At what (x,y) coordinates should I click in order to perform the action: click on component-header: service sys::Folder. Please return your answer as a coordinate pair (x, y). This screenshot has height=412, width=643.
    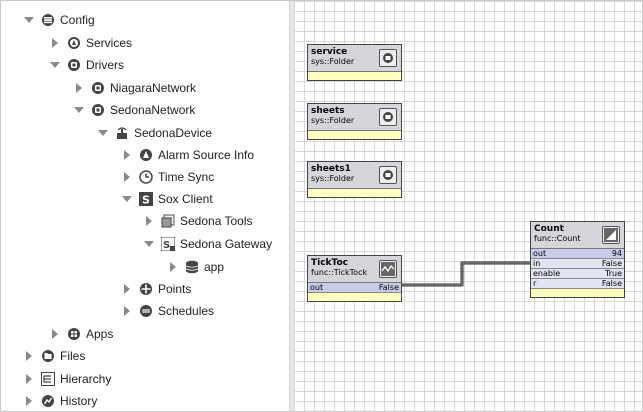
    Looking at the image, I should click on (354, 58).